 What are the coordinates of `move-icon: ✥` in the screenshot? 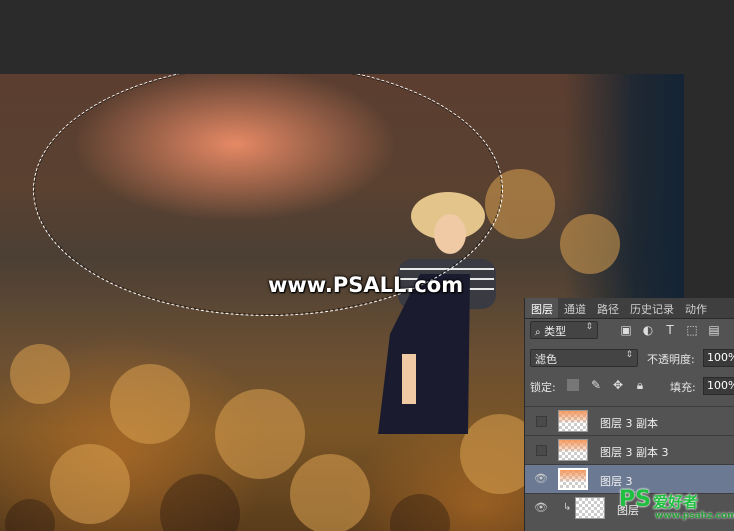 It's located at (618, 385).